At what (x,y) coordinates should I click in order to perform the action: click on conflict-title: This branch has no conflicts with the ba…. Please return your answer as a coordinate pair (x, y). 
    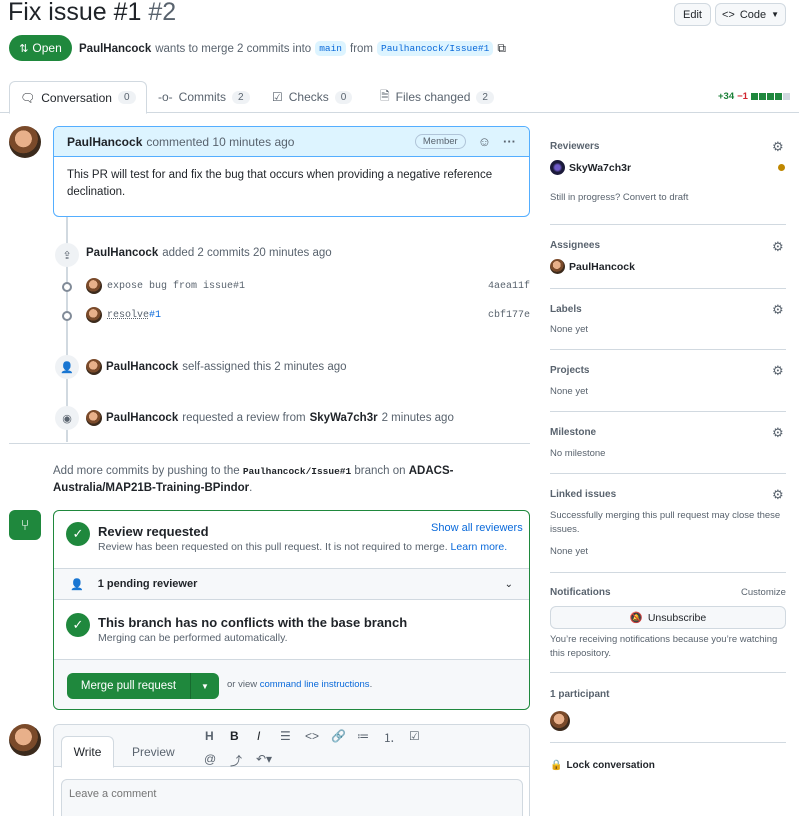
    Looking at the image, I should click on (253, 622).